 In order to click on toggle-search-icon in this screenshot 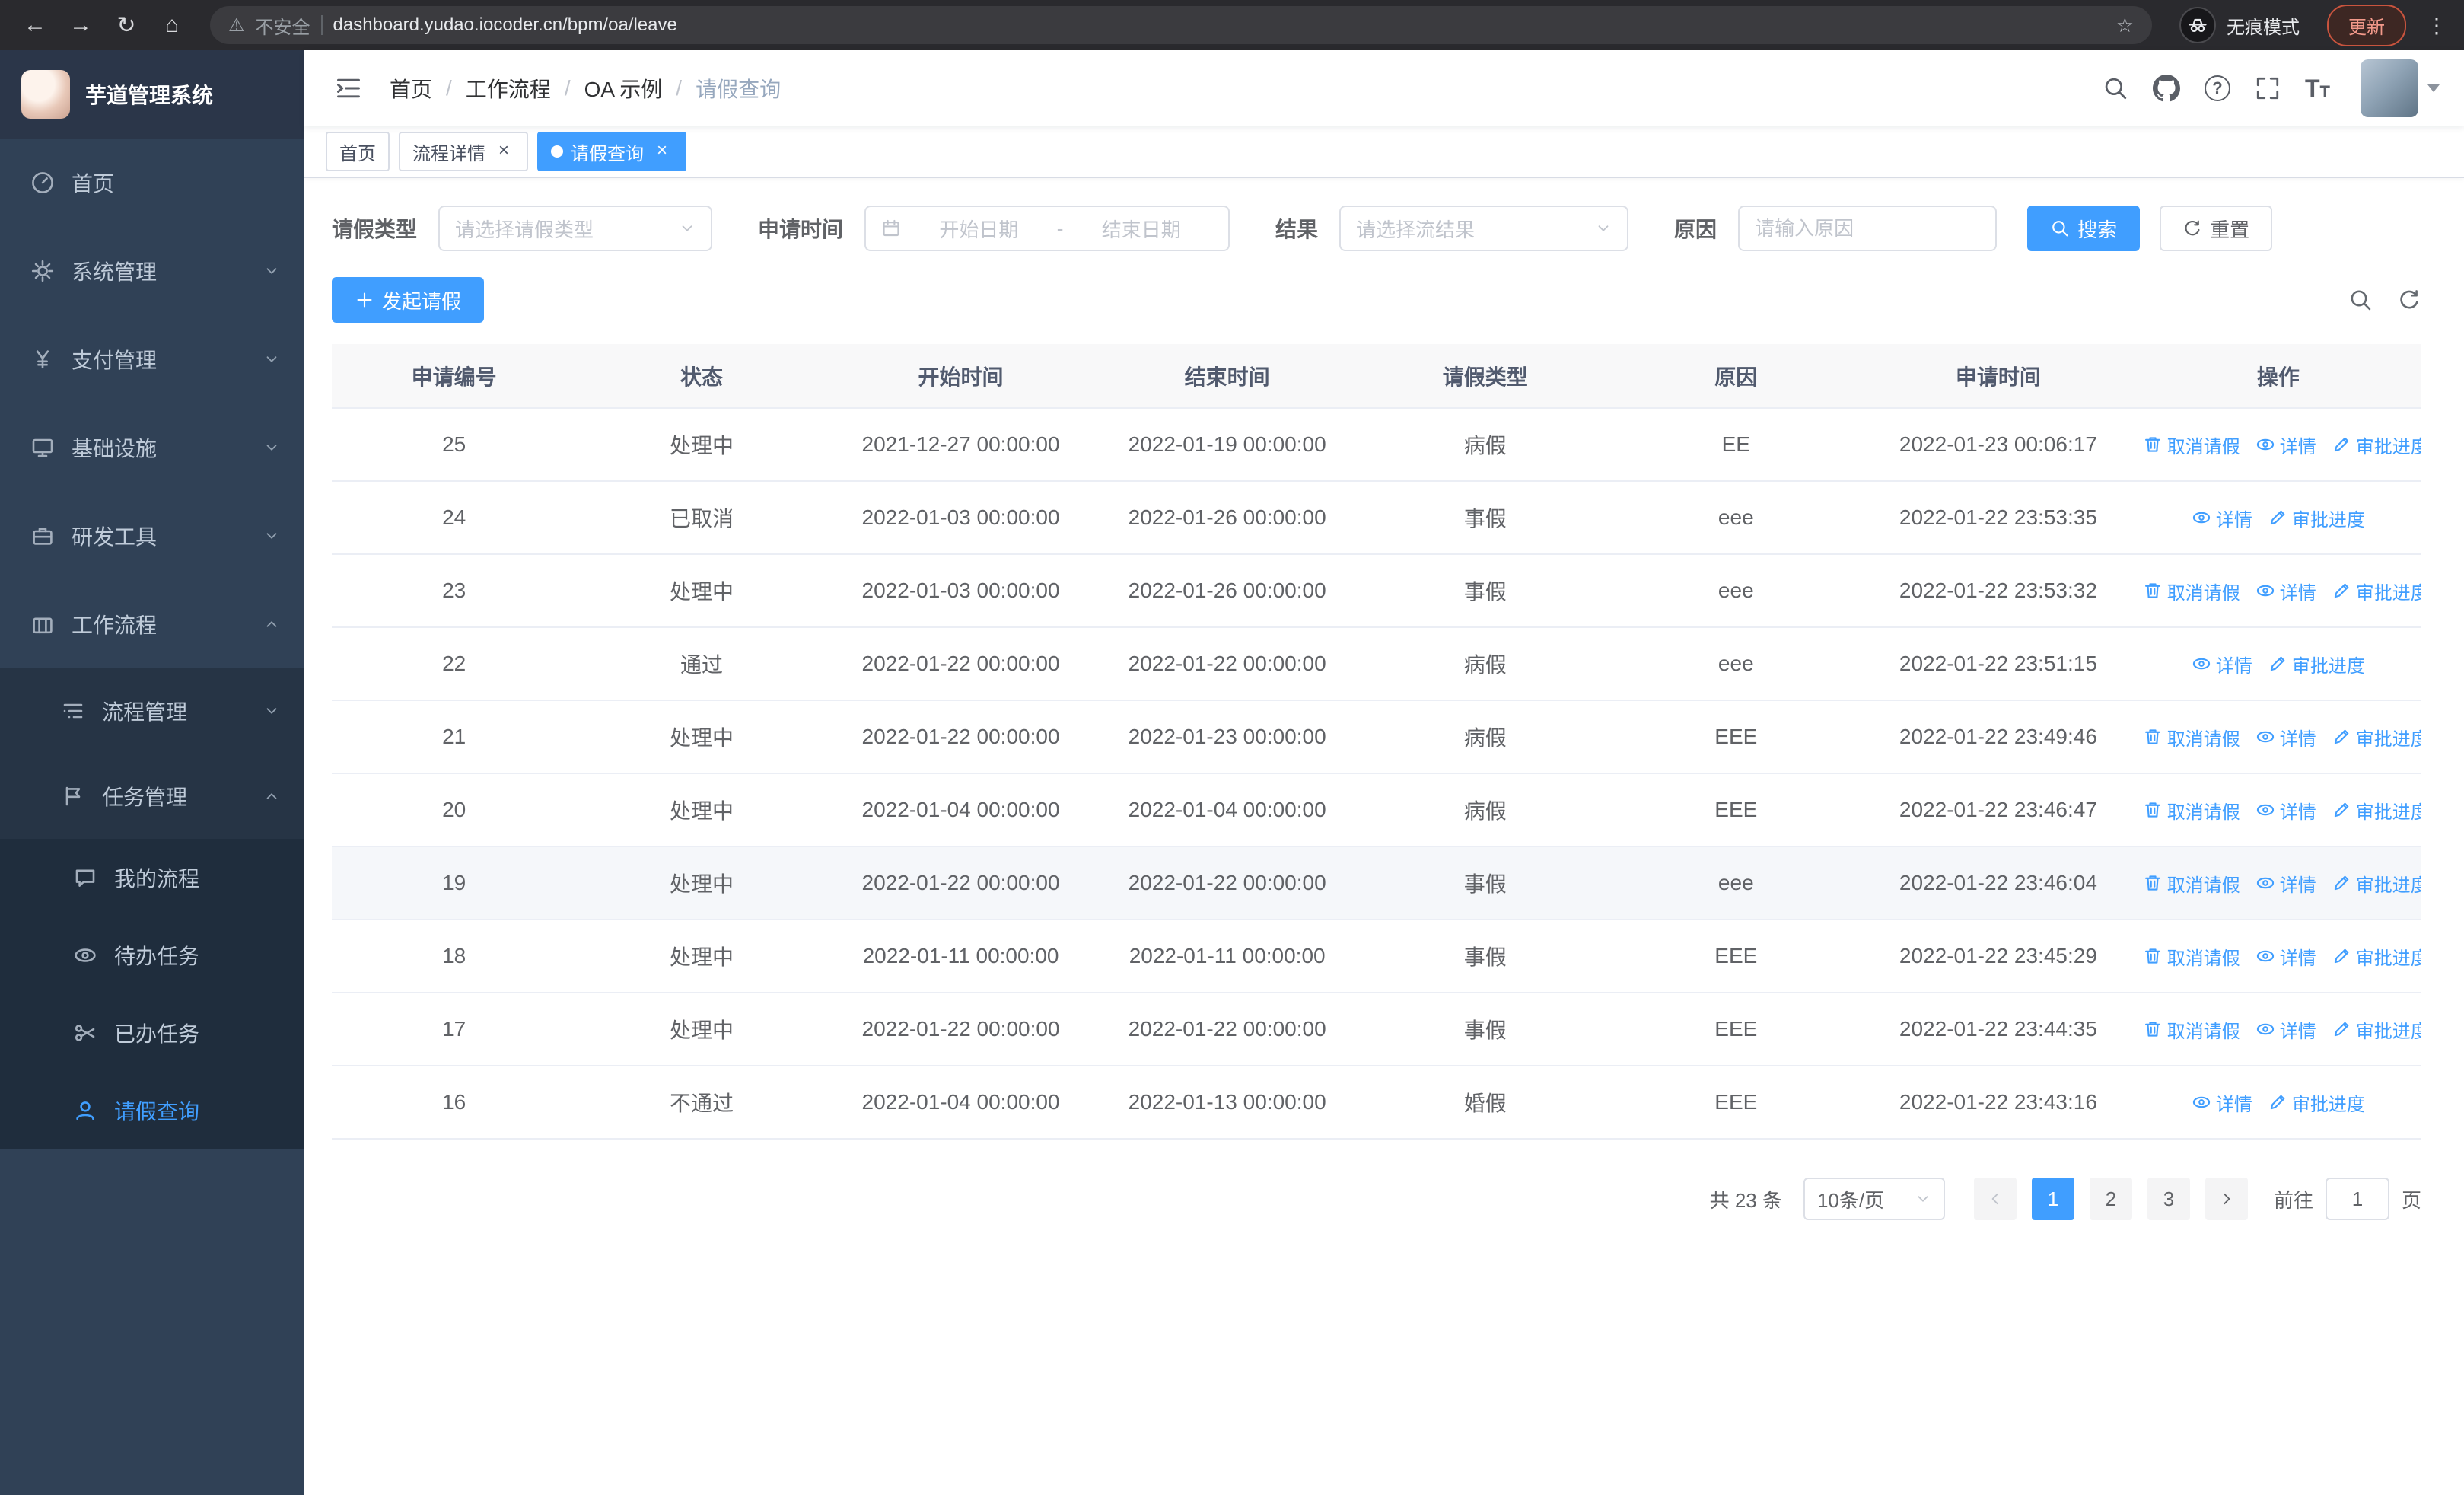, I will do `click(2360, 300)`.